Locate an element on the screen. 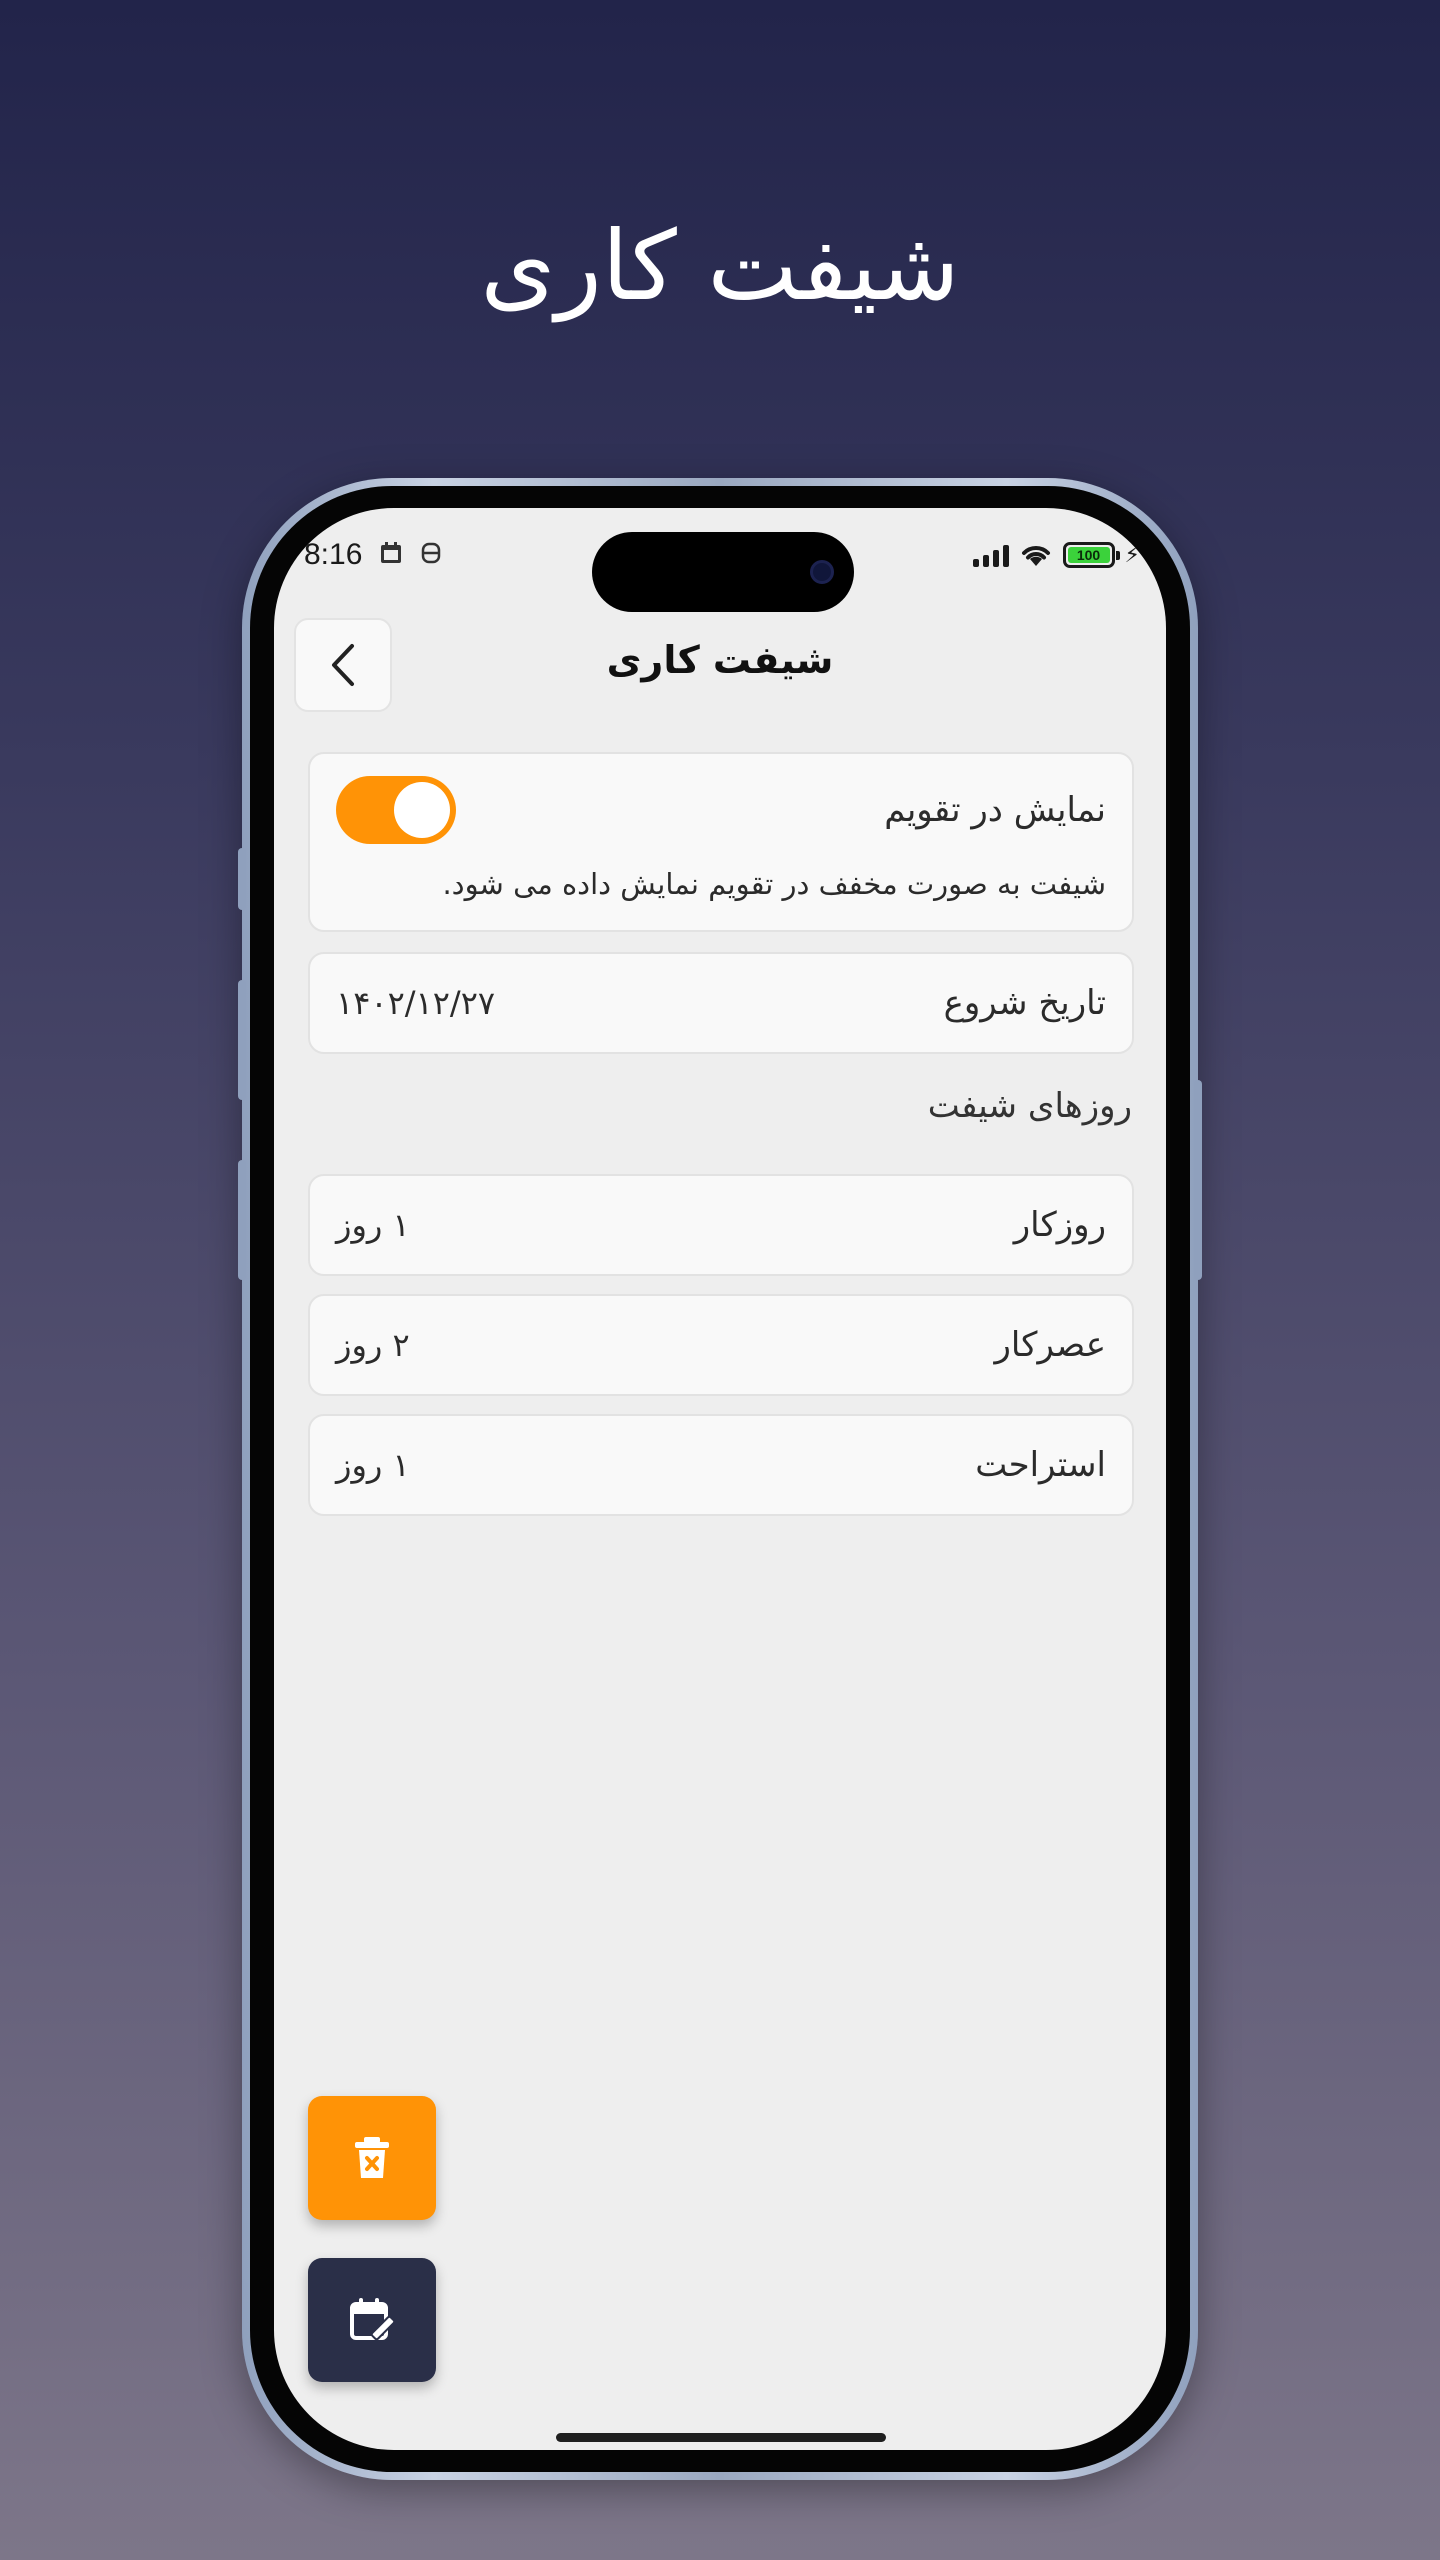 This screenshot has height=2560, width=1440. edit-calendar-icon is located at coordinates (373, 2319).